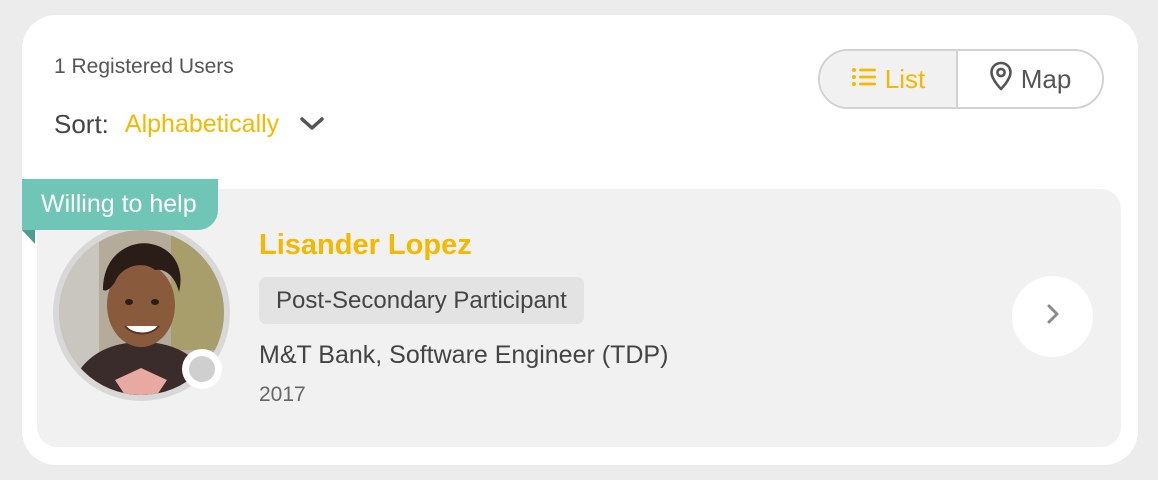 Image resolution: width=1158 pixels, height=480 pixels. Describe the element at coordinates (282, 394) in the screenshot. I see `graduation-year: 2017` at that location.